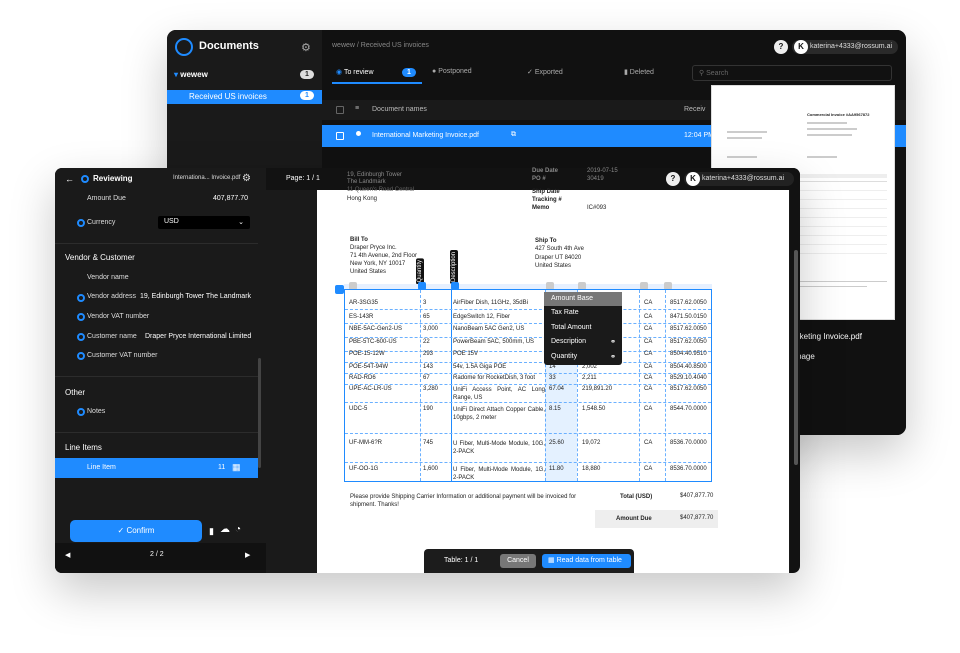 The image size is (960, 653). Describe the element at coordinates (454, 267) in the screenshot. I see `column-label-description: Description` at that location.